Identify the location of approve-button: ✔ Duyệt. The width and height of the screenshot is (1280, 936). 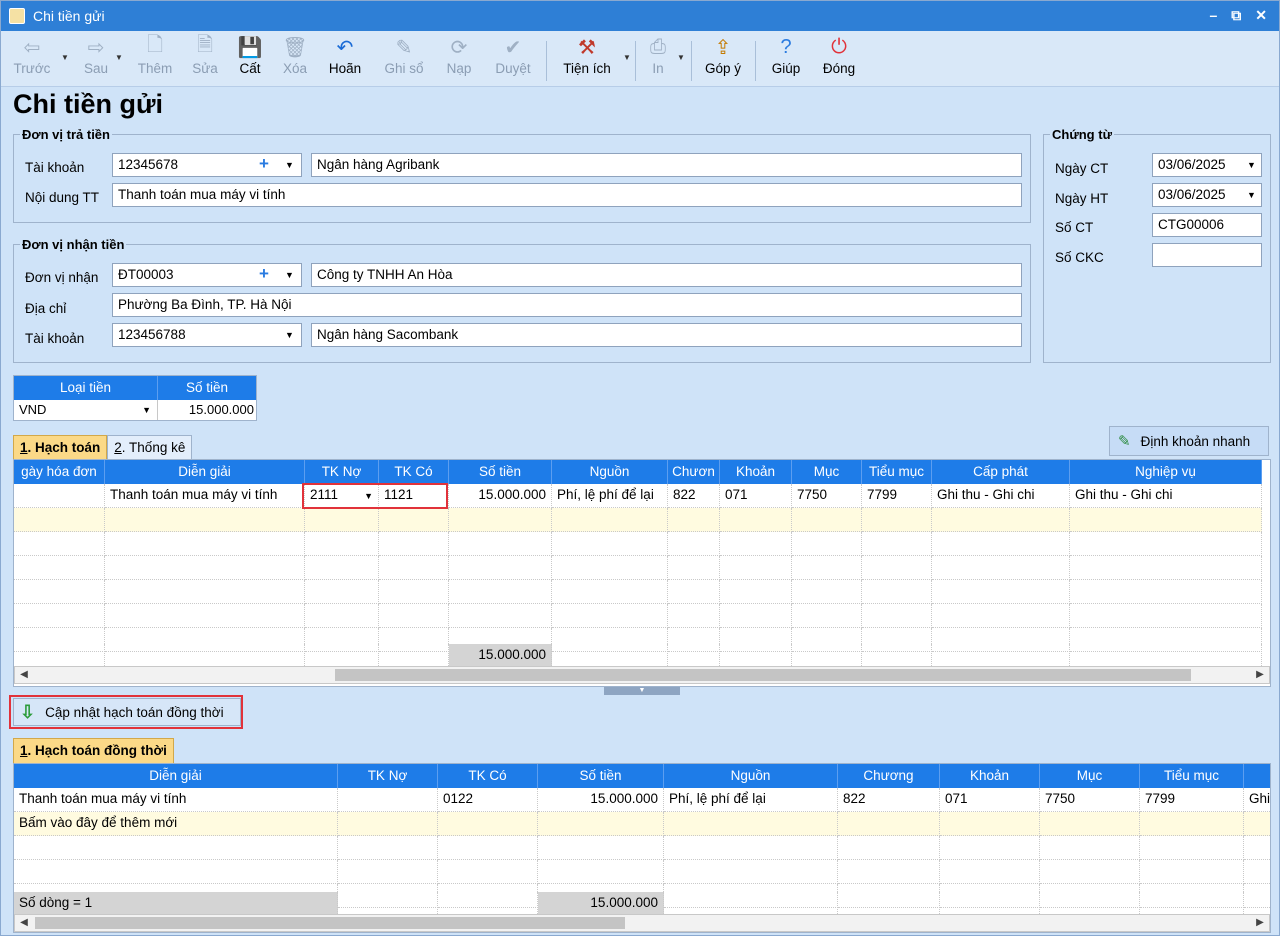
(513, 59).